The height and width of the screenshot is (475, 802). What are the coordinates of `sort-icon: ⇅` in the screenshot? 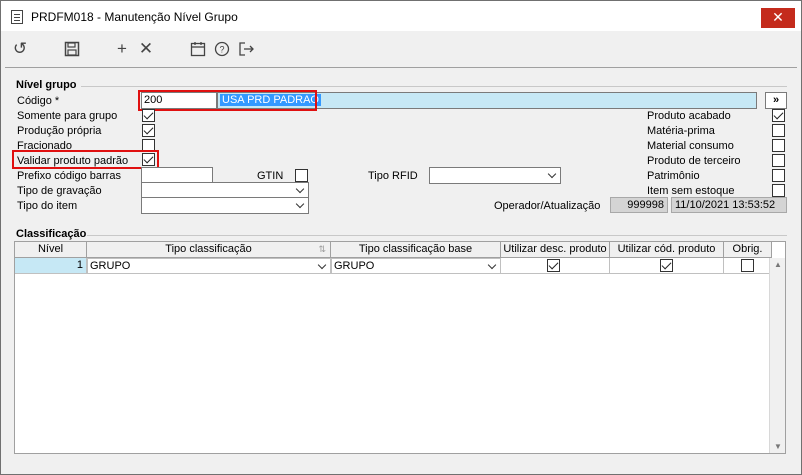 It's located at (322, 249).